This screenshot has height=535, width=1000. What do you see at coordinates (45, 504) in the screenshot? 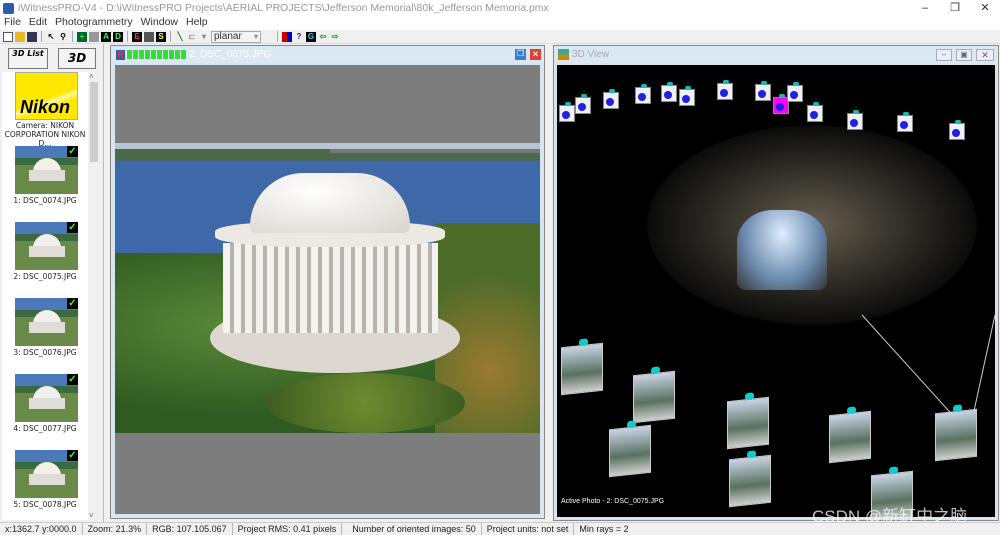
I see `photo-label: 5: DSC_0078.JPG` at bounding box center [45, 504].